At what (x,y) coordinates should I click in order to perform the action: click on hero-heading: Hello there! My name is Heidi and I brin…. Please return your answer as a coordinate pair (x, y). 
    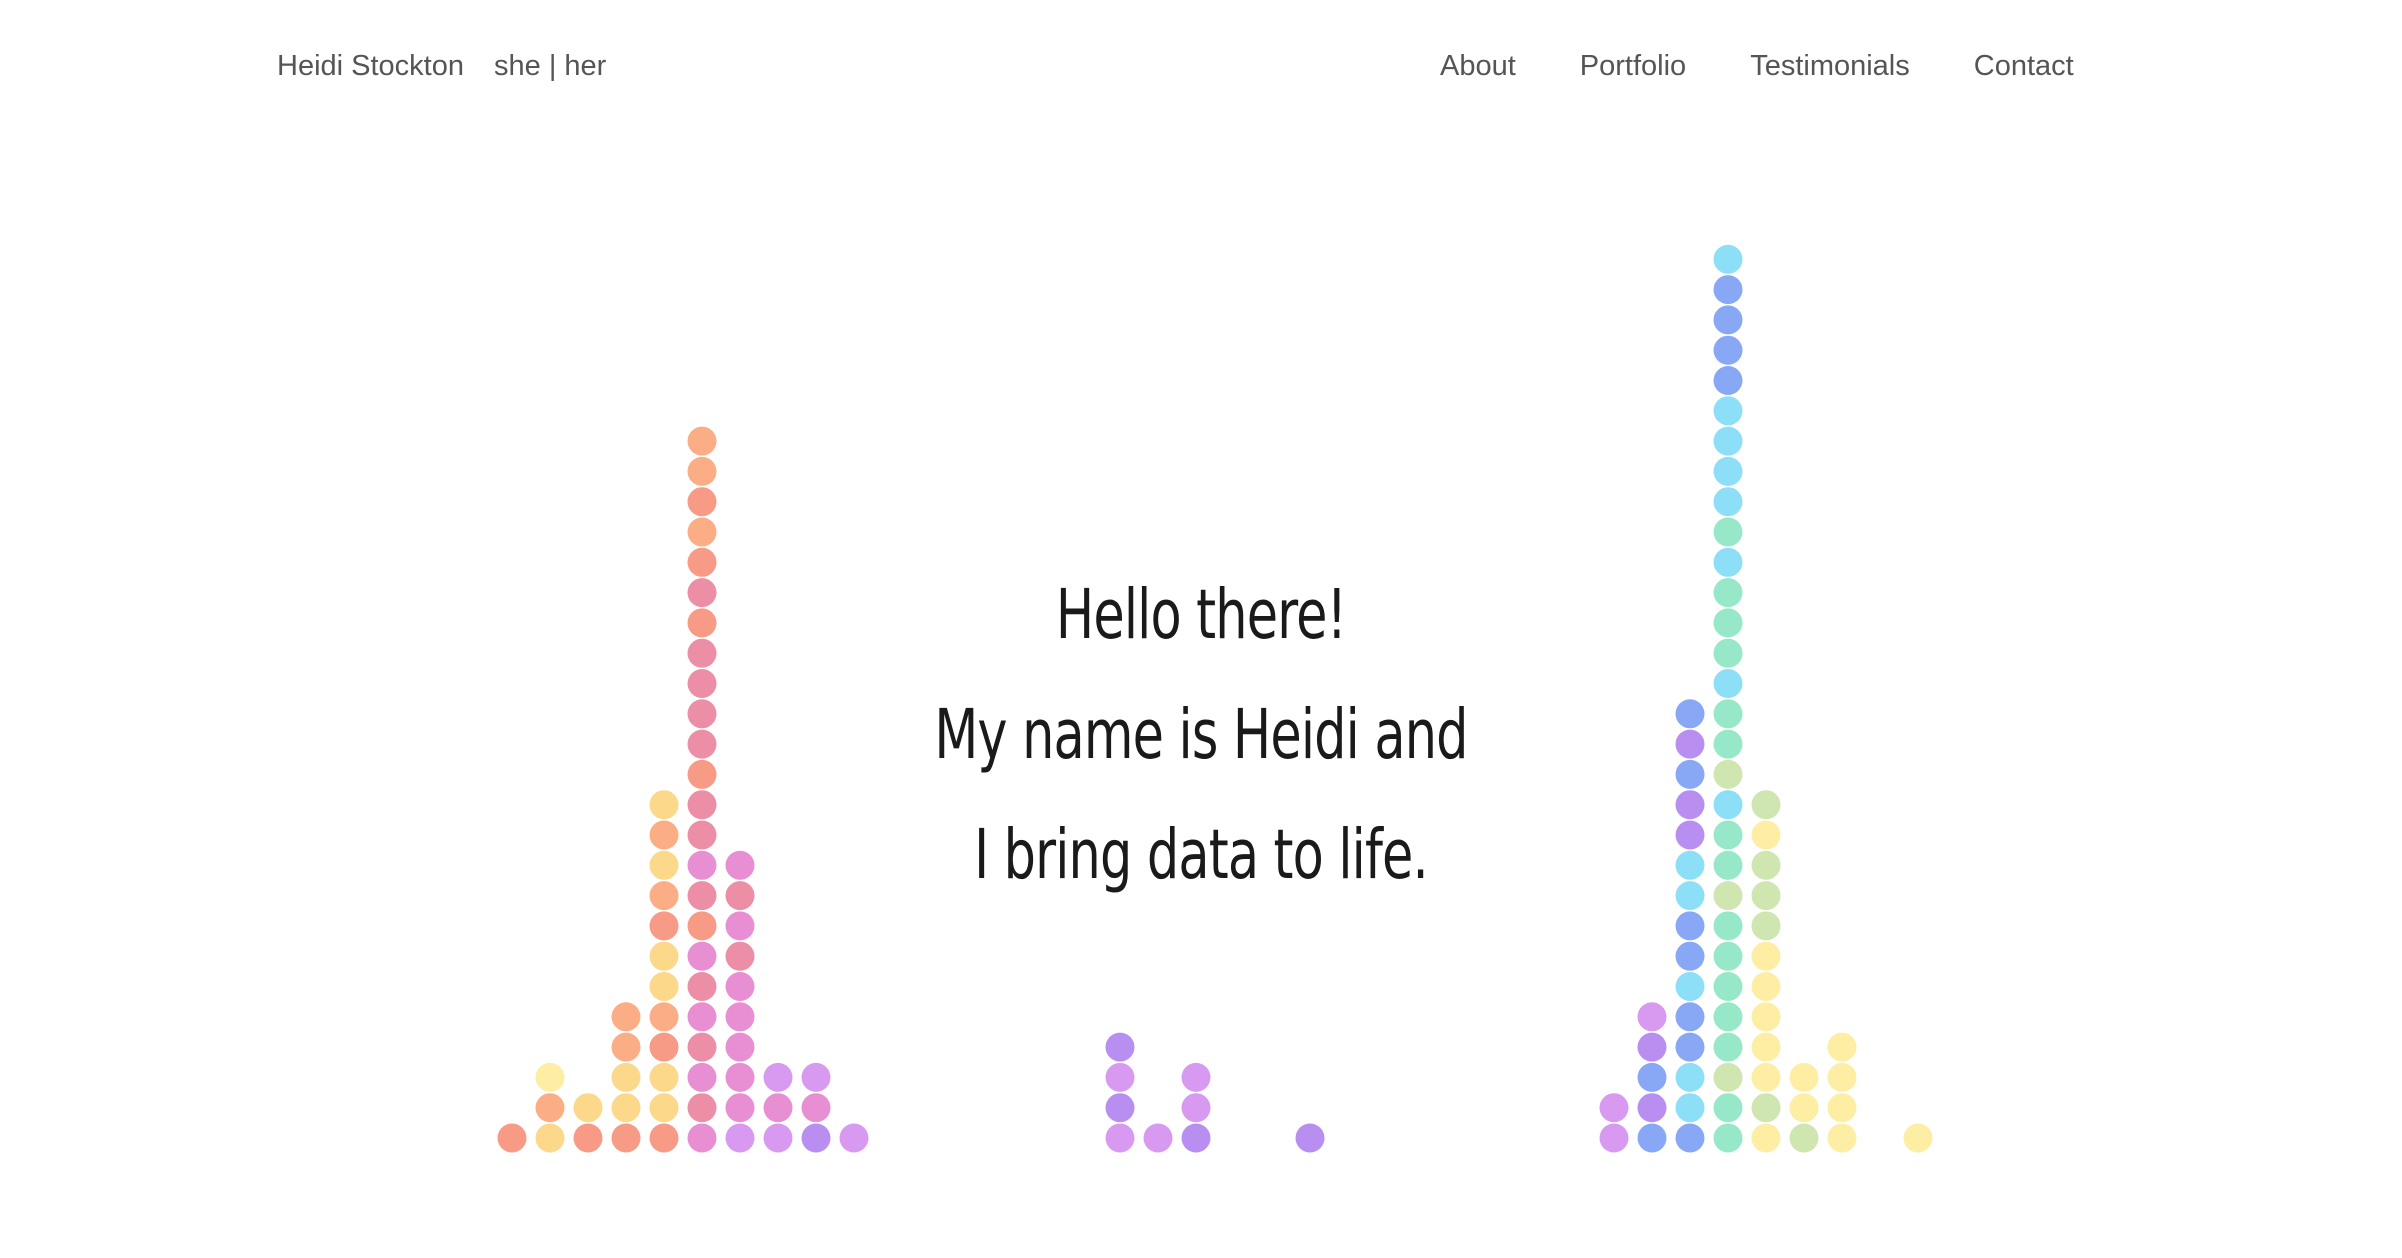
    Looking at the image, I should click on (1201, 735).